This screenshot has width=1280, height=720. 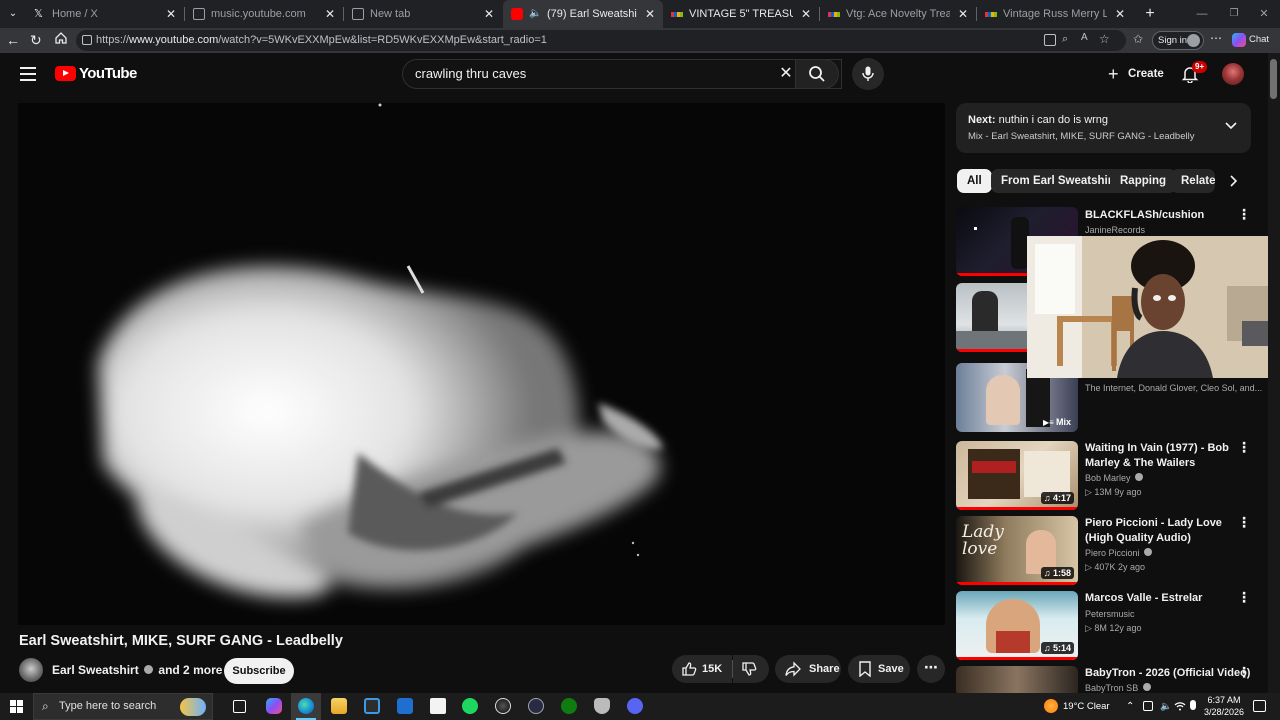 I want to click on notepad-icon, so click(x=438, y=706).